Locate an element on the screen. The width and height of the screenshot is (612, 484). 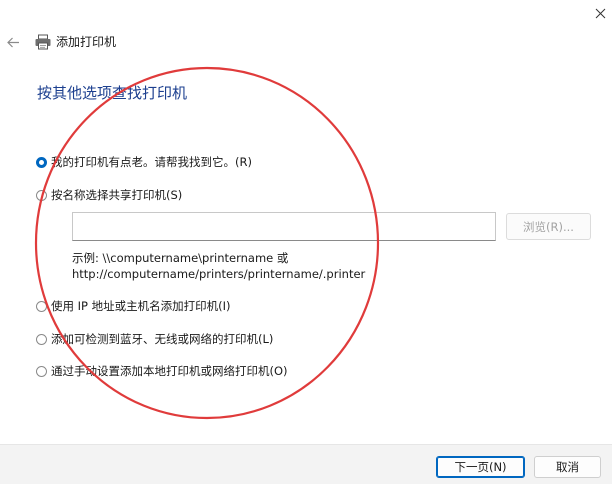
next-button: 下一页(N) is located at coordinates (480, 467).